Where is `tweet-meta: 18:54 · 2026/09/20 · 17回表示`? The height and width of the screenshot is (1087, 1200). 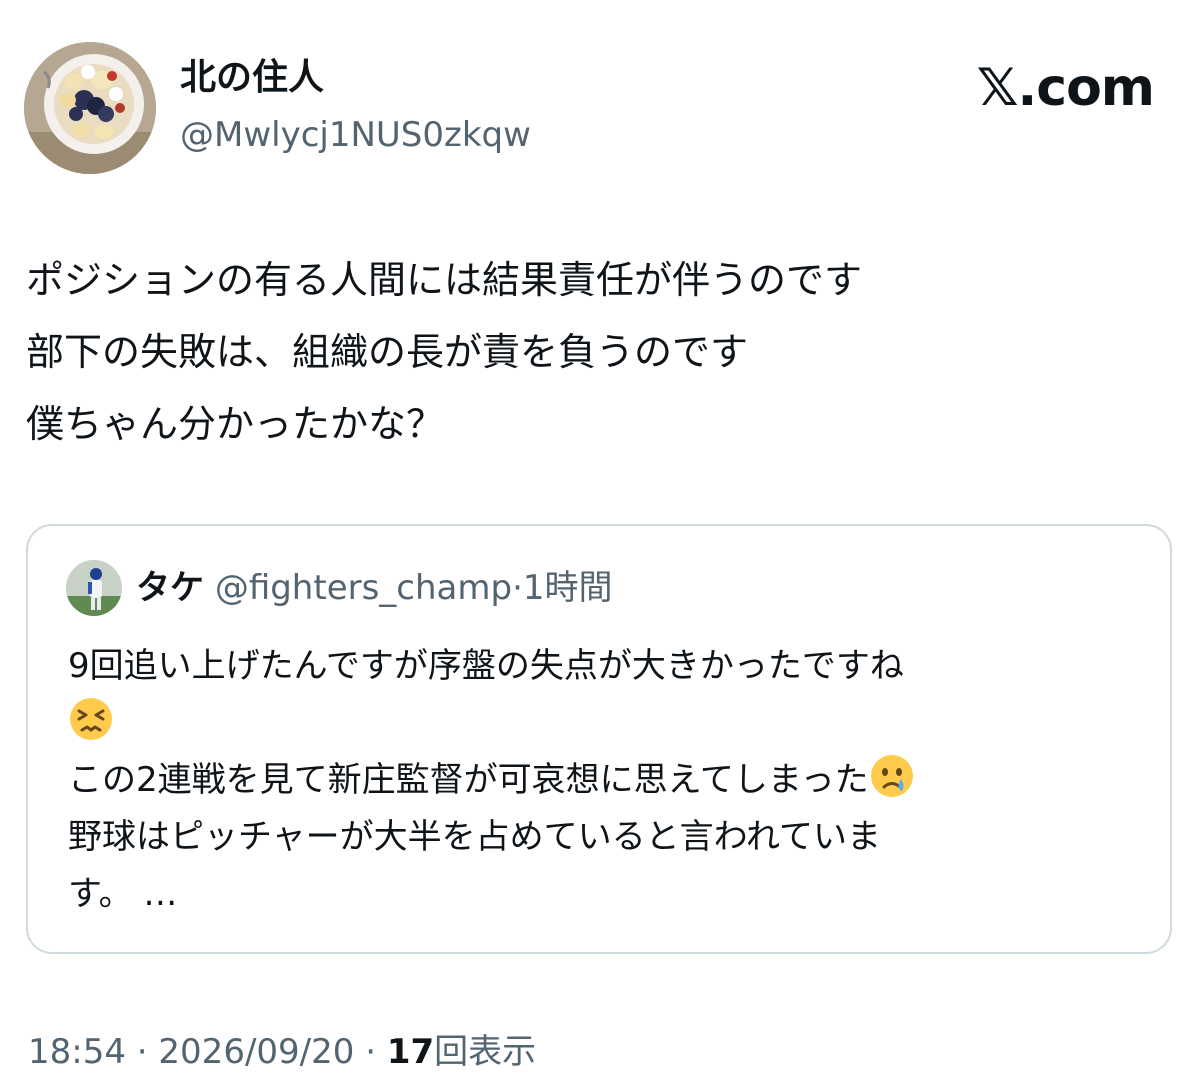
tweet-meta: 18:54 · 2026/09/20 · 17回表示 is located at coordinates (282, 1052).